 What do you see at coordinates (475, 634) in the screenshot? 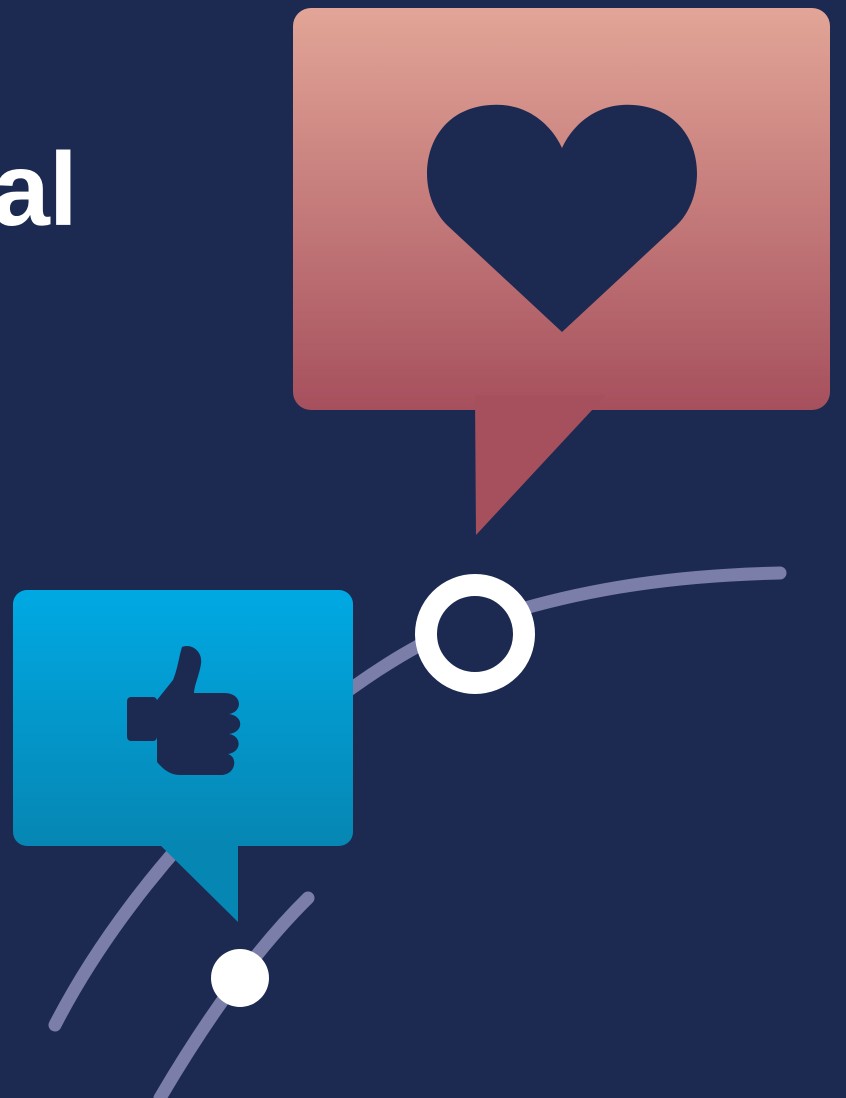
I see `ring-marker` at bounding box center [475, 634].